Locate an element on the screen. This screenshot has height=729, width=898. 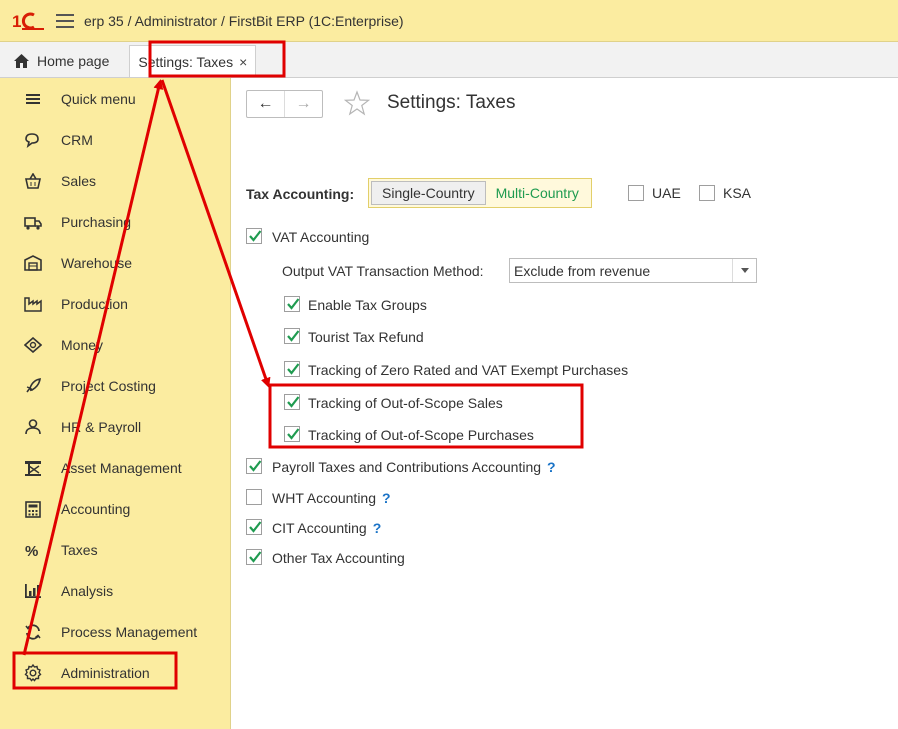
nav-buttons: ← → is located at coordinates (284, 104).